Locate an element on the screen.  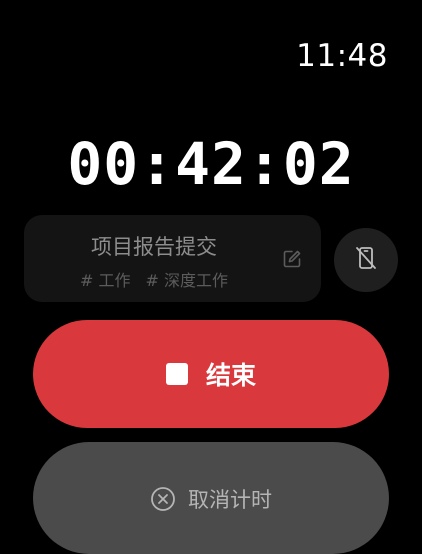
task-tag: # 工作 is located at coordinates (105, 280).